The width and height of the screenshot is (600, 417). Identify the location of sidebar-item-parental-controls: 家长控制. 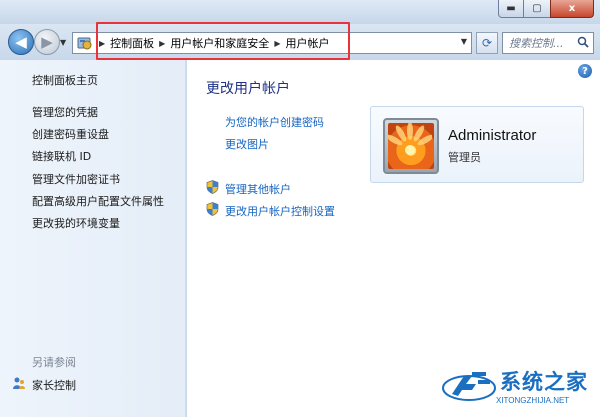
(44, 384).